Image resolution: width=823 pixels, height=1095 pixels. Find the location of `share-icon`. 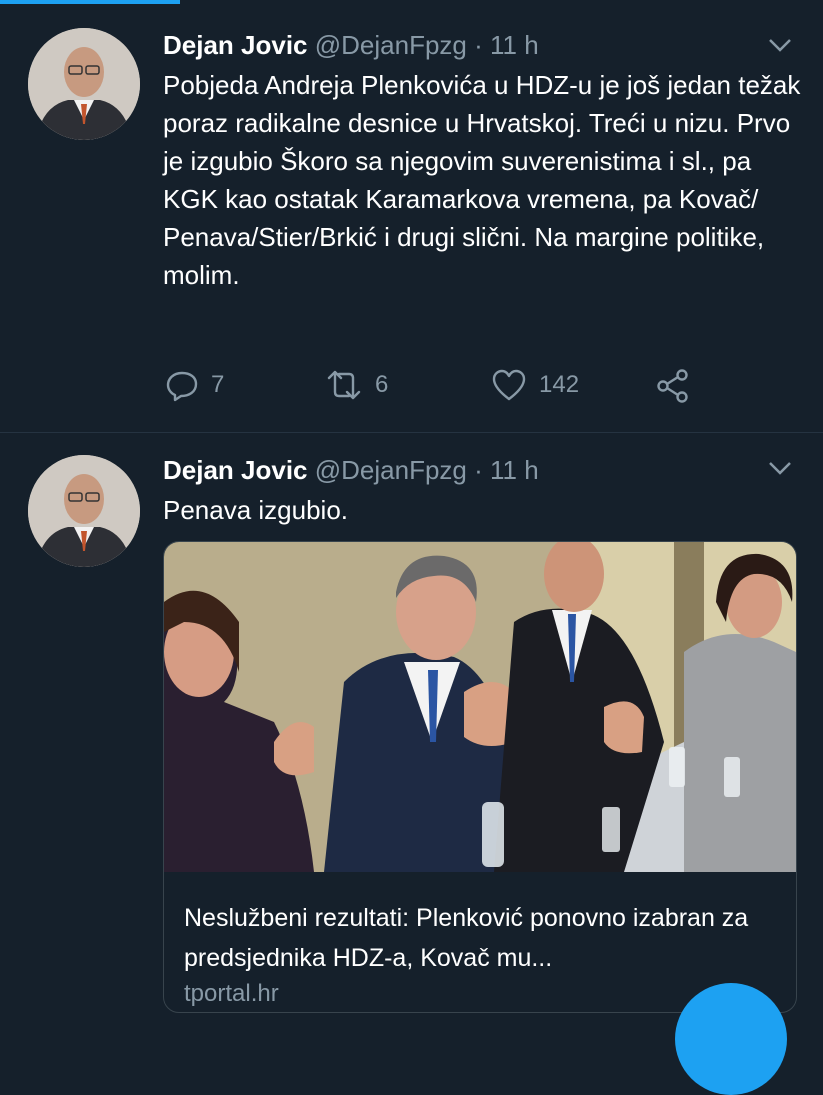

share-icon is located at coordinates (672, 386).